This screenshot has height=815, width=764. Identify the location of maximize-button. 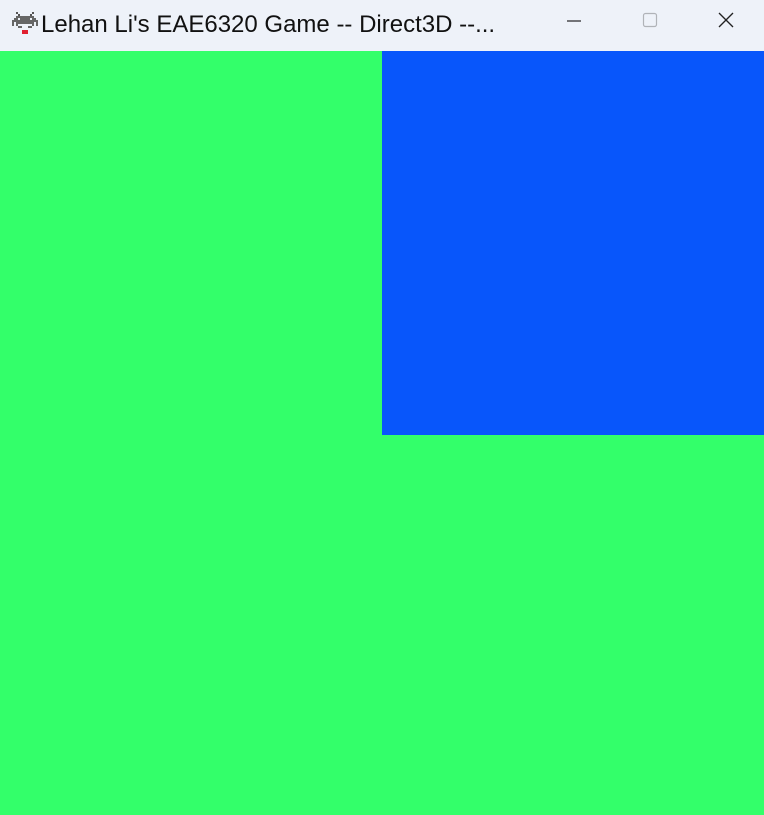
(650, 22).